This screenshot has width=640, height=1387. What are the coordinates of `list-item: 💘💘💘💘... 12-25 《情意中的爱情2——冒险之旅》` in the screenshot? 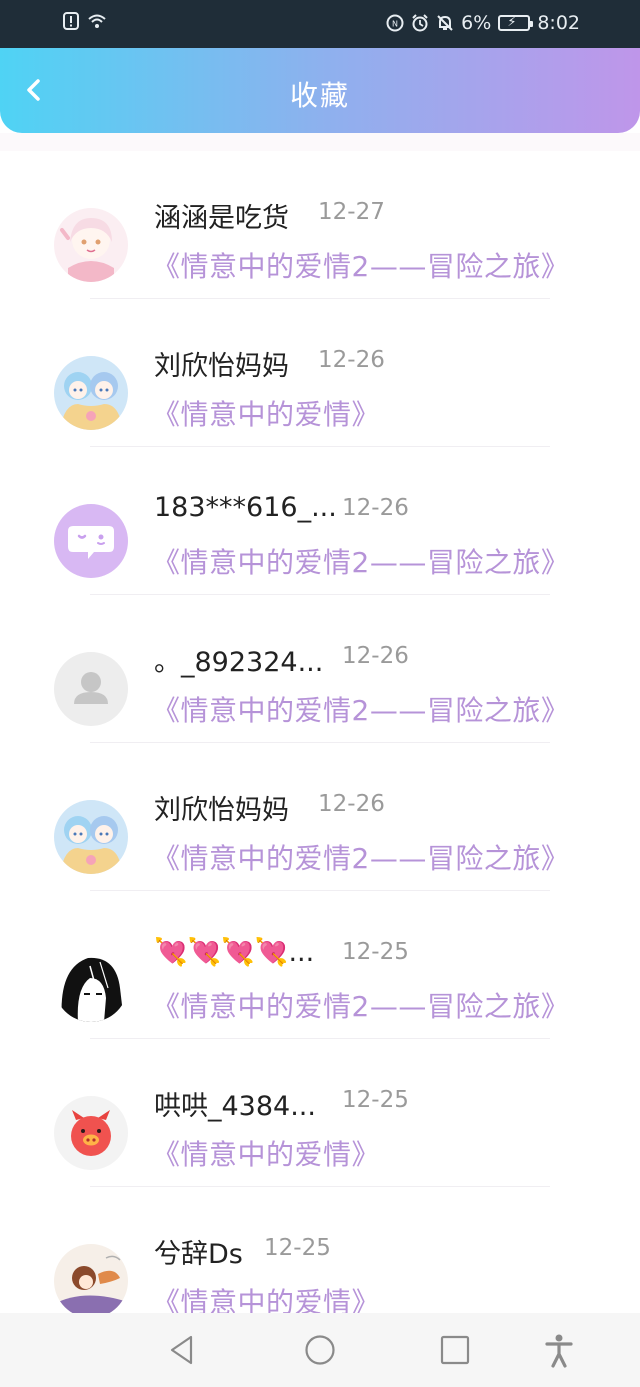 It's located at (320, 965).